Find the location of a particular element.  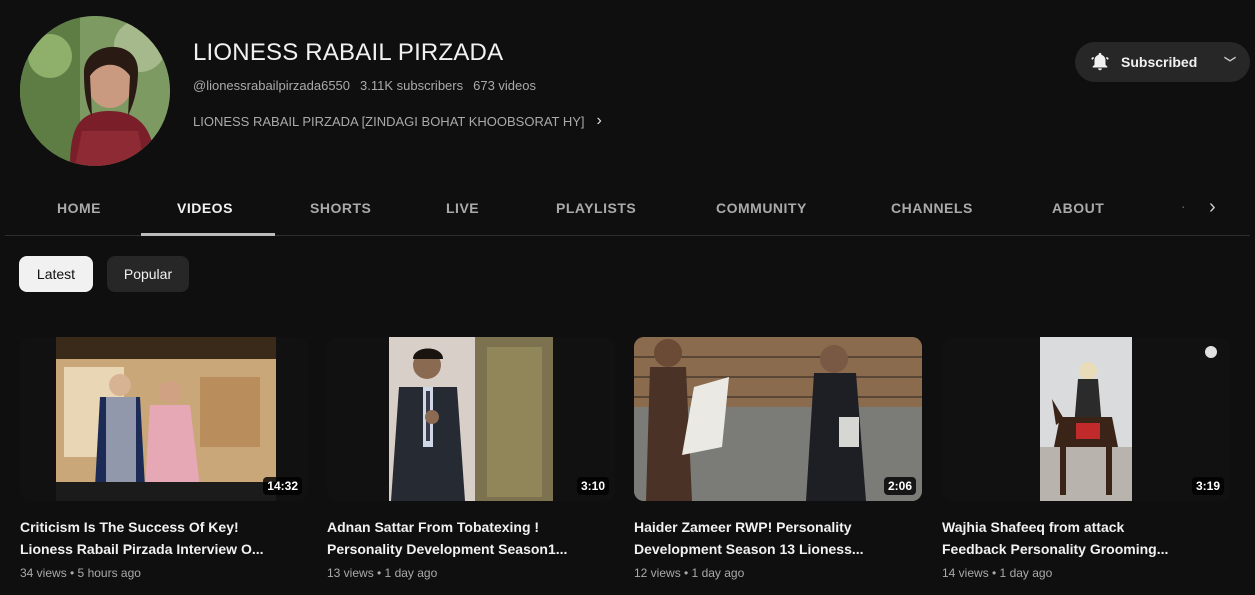

bell-icon is located at coordinates (1100, 62).